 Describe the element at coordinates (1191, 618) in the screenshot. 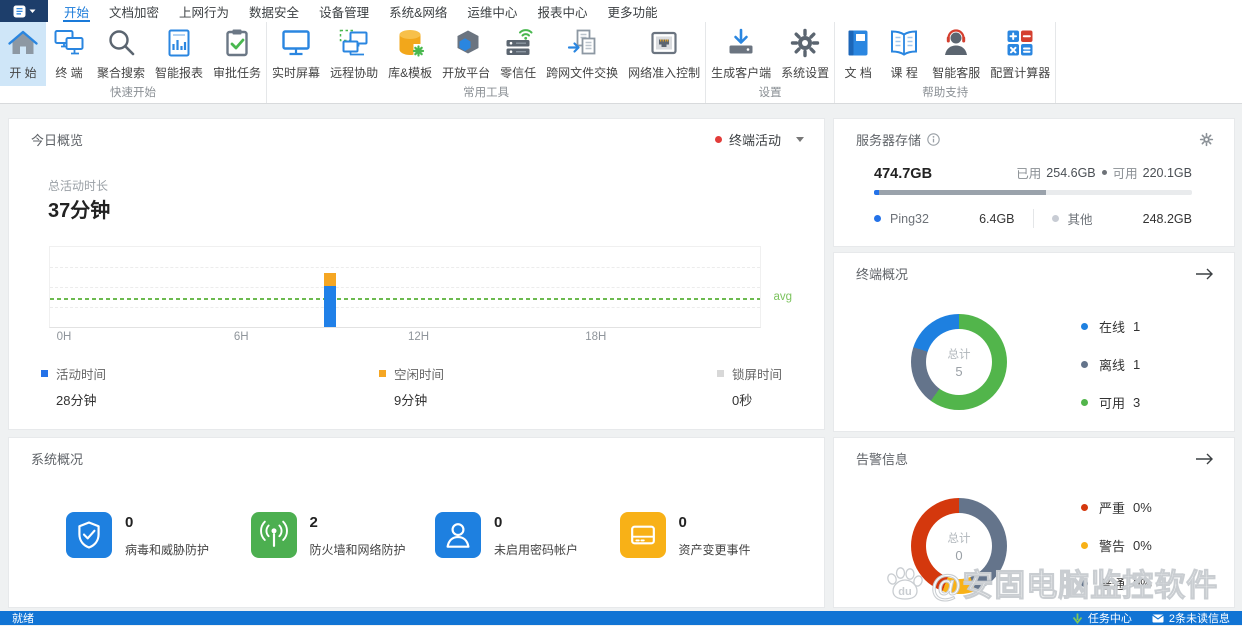

I see `unread-messages-button: 2条未读信息` at that location.